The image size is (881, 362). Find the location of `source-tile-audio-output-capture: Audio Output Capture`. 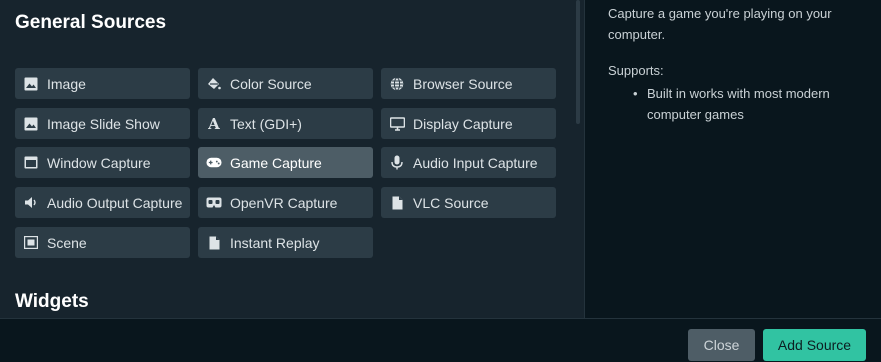

source-tile-audio-output-capture: Audio Output Capture is located at coordinates (102, 202).